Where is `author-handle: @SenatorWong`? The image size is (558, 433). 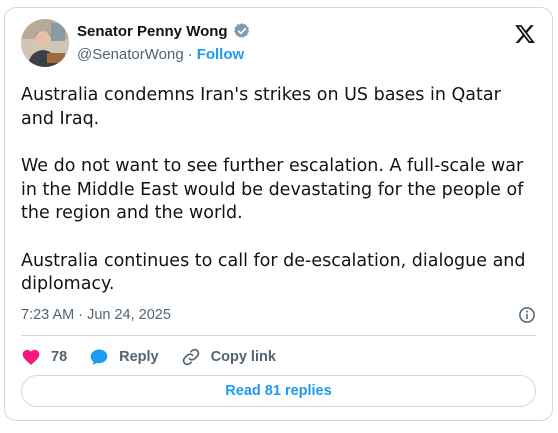 author-handle: @SenatorWong is located at coordinates (130, 54).